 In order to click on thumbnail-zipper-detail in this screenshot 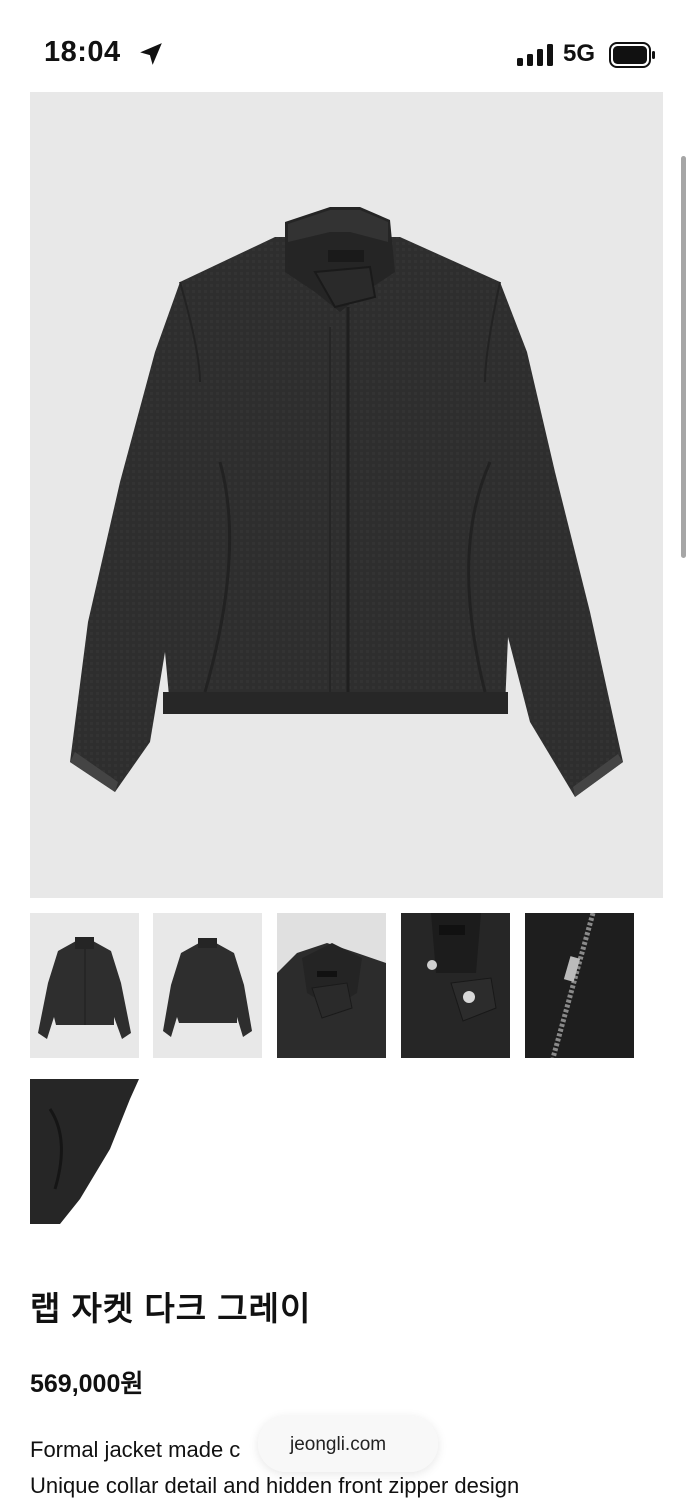, I will do `click(579, 985)`.